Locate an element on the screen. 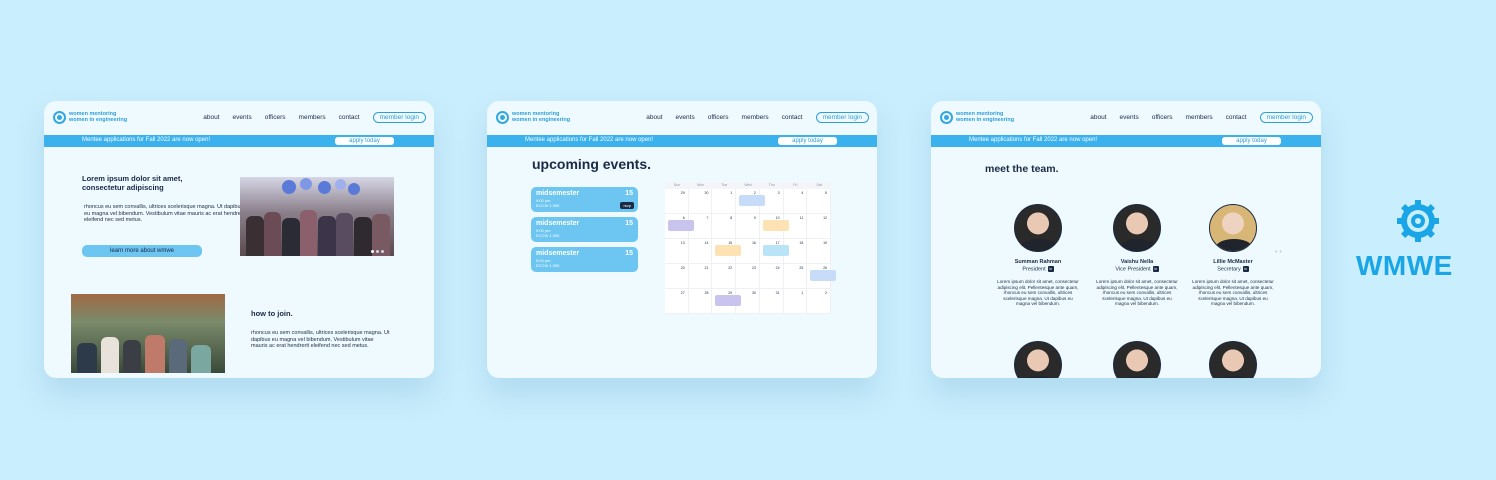 This screenshot has height=480, width=1496. wmwe-brand-wordmark: WMWE is located at coordinates (1404, 265).